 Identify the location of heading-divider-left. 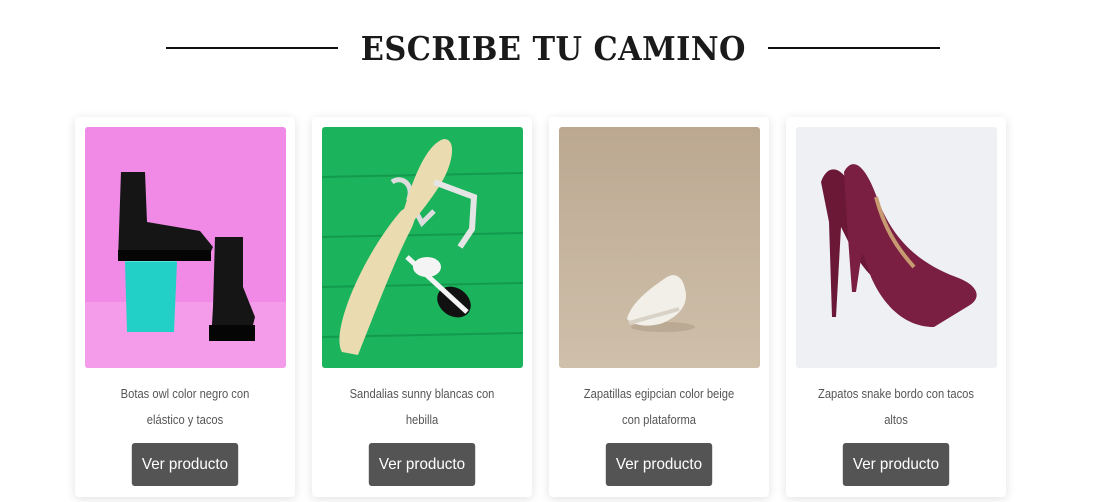
(252, 48).